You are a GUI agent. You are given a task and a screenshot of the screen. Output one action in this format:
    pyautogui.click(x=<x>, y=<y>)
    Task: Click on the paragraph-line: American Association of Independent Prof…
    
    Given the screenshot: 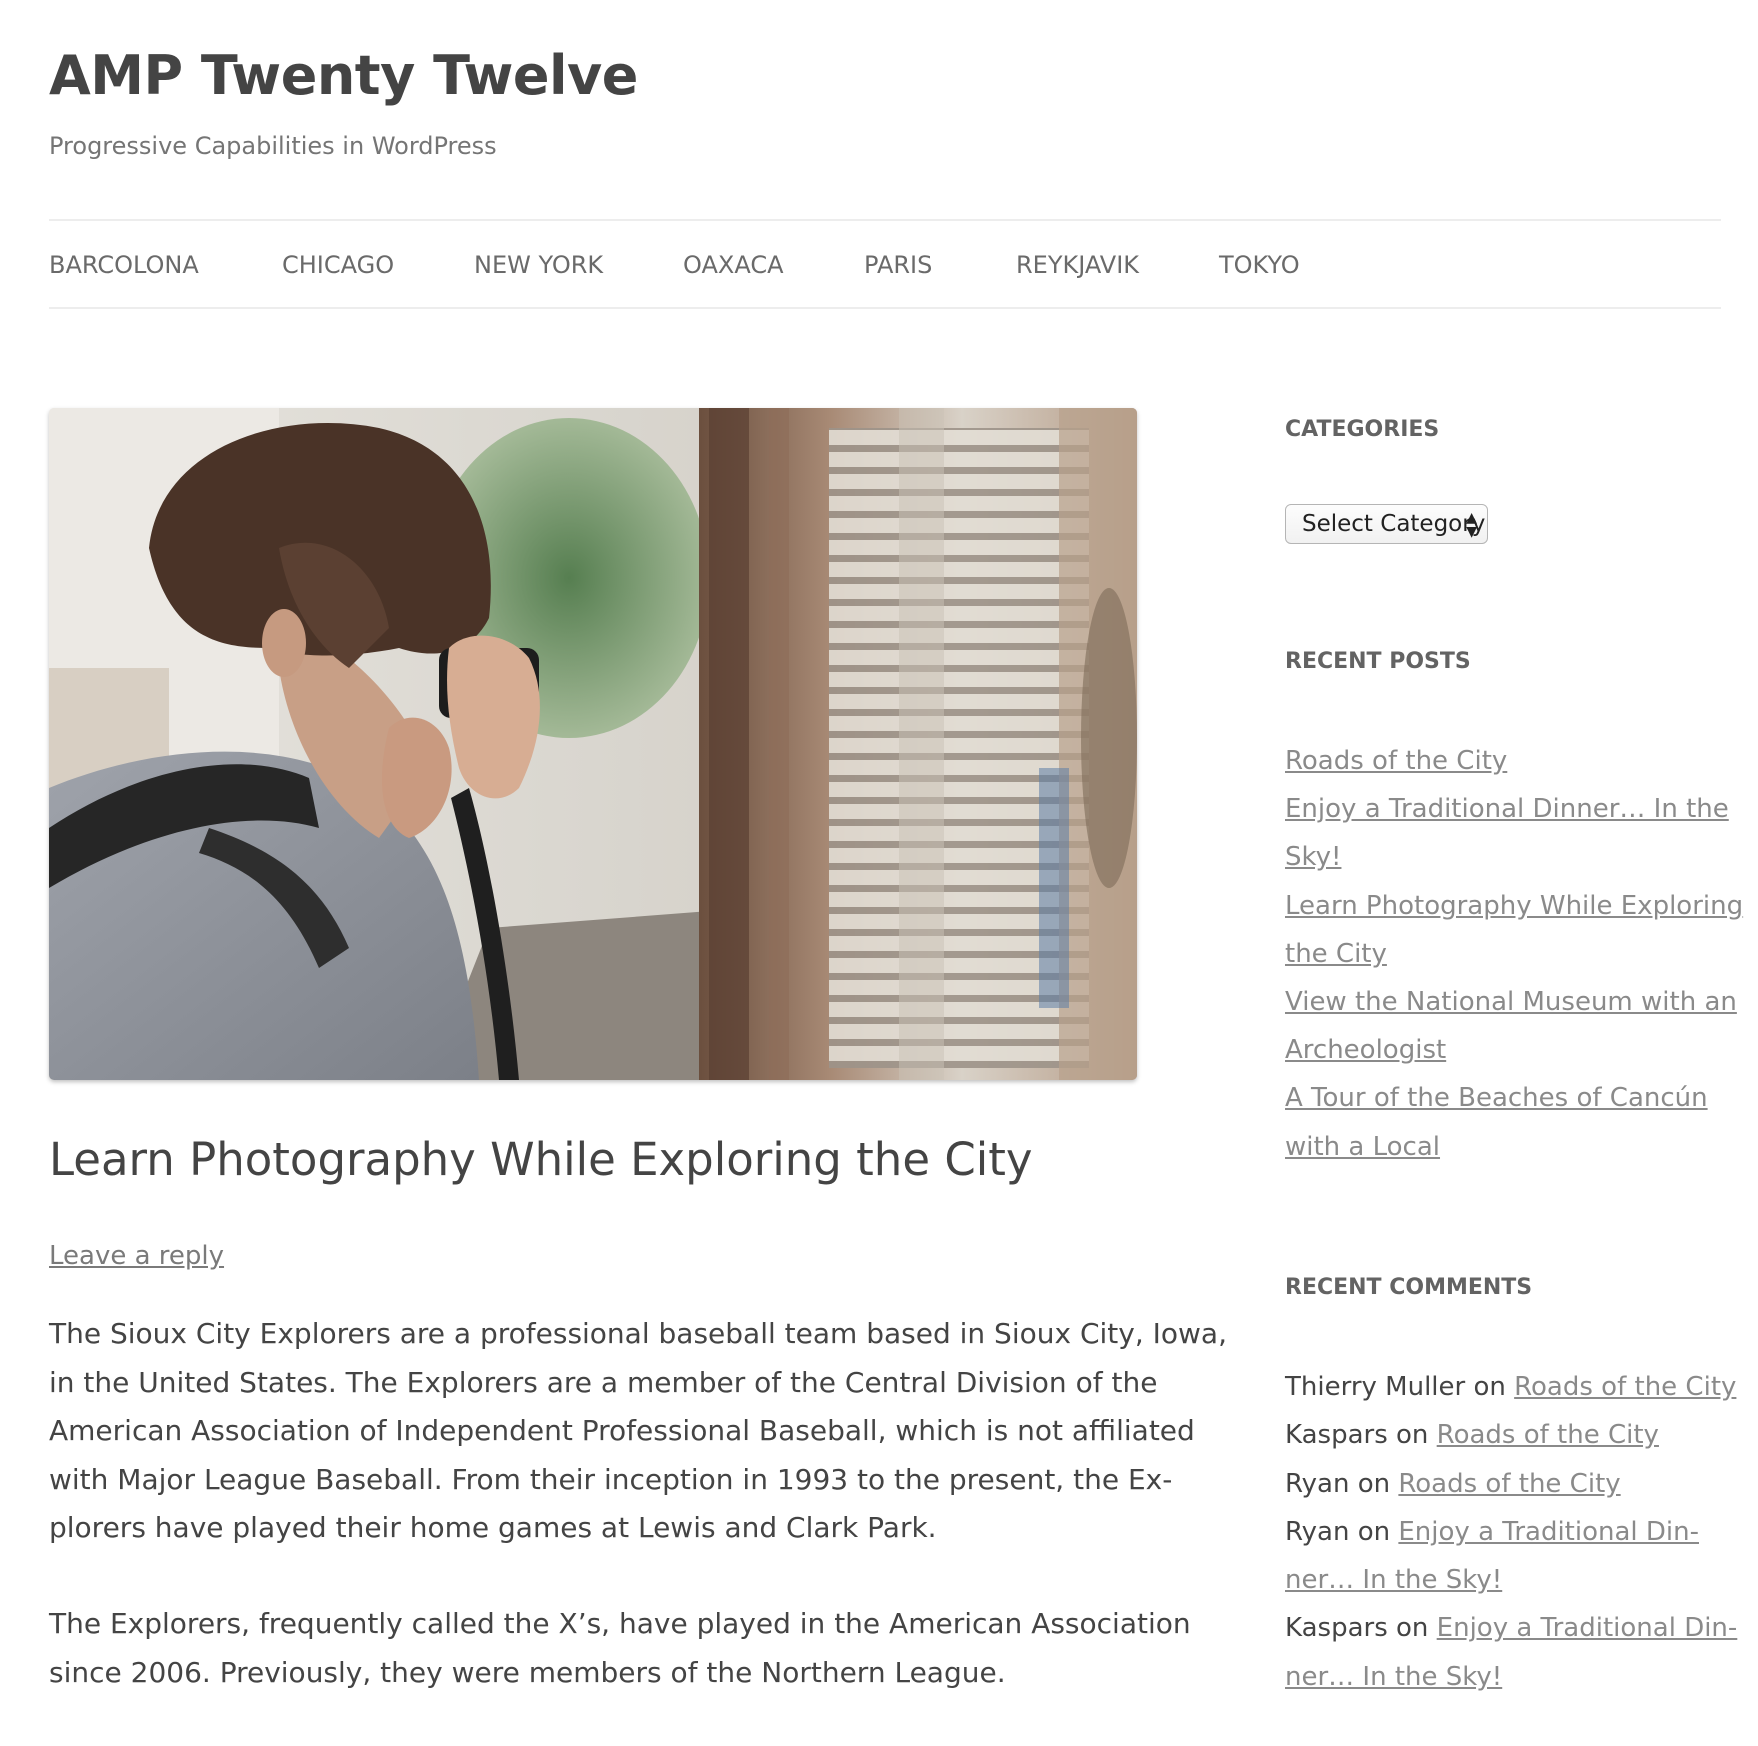 What is the action you would take?
    pyautogui.click(x=622, y=1430)
    